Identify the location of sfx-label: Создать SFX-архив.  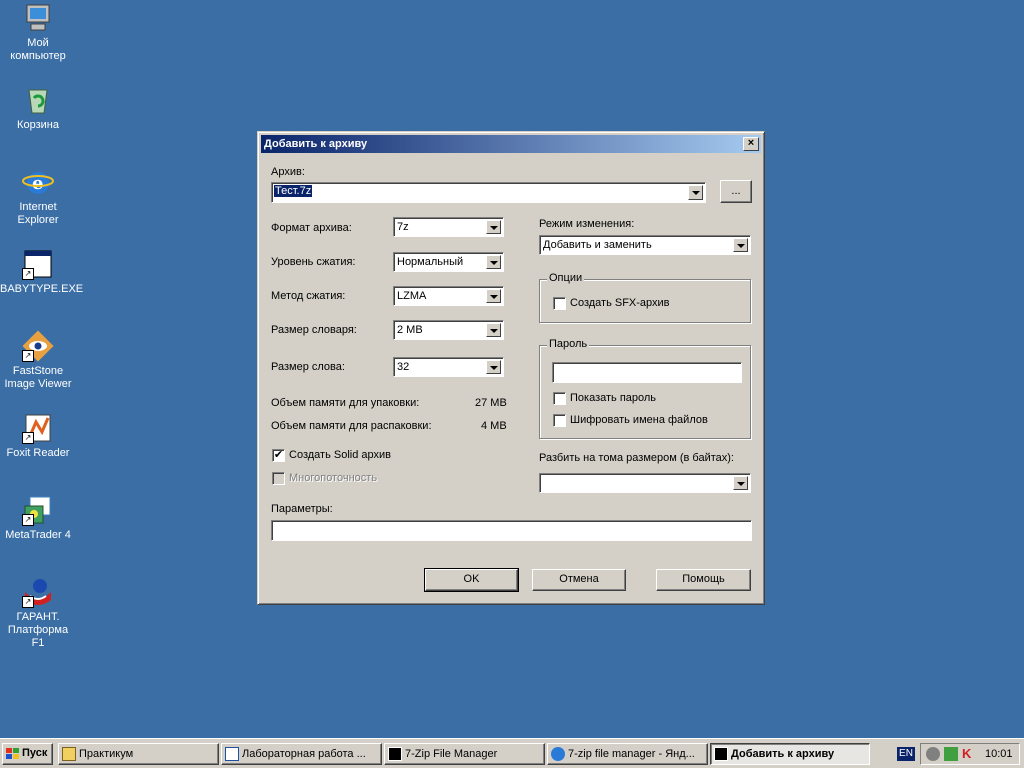
(620, 303).